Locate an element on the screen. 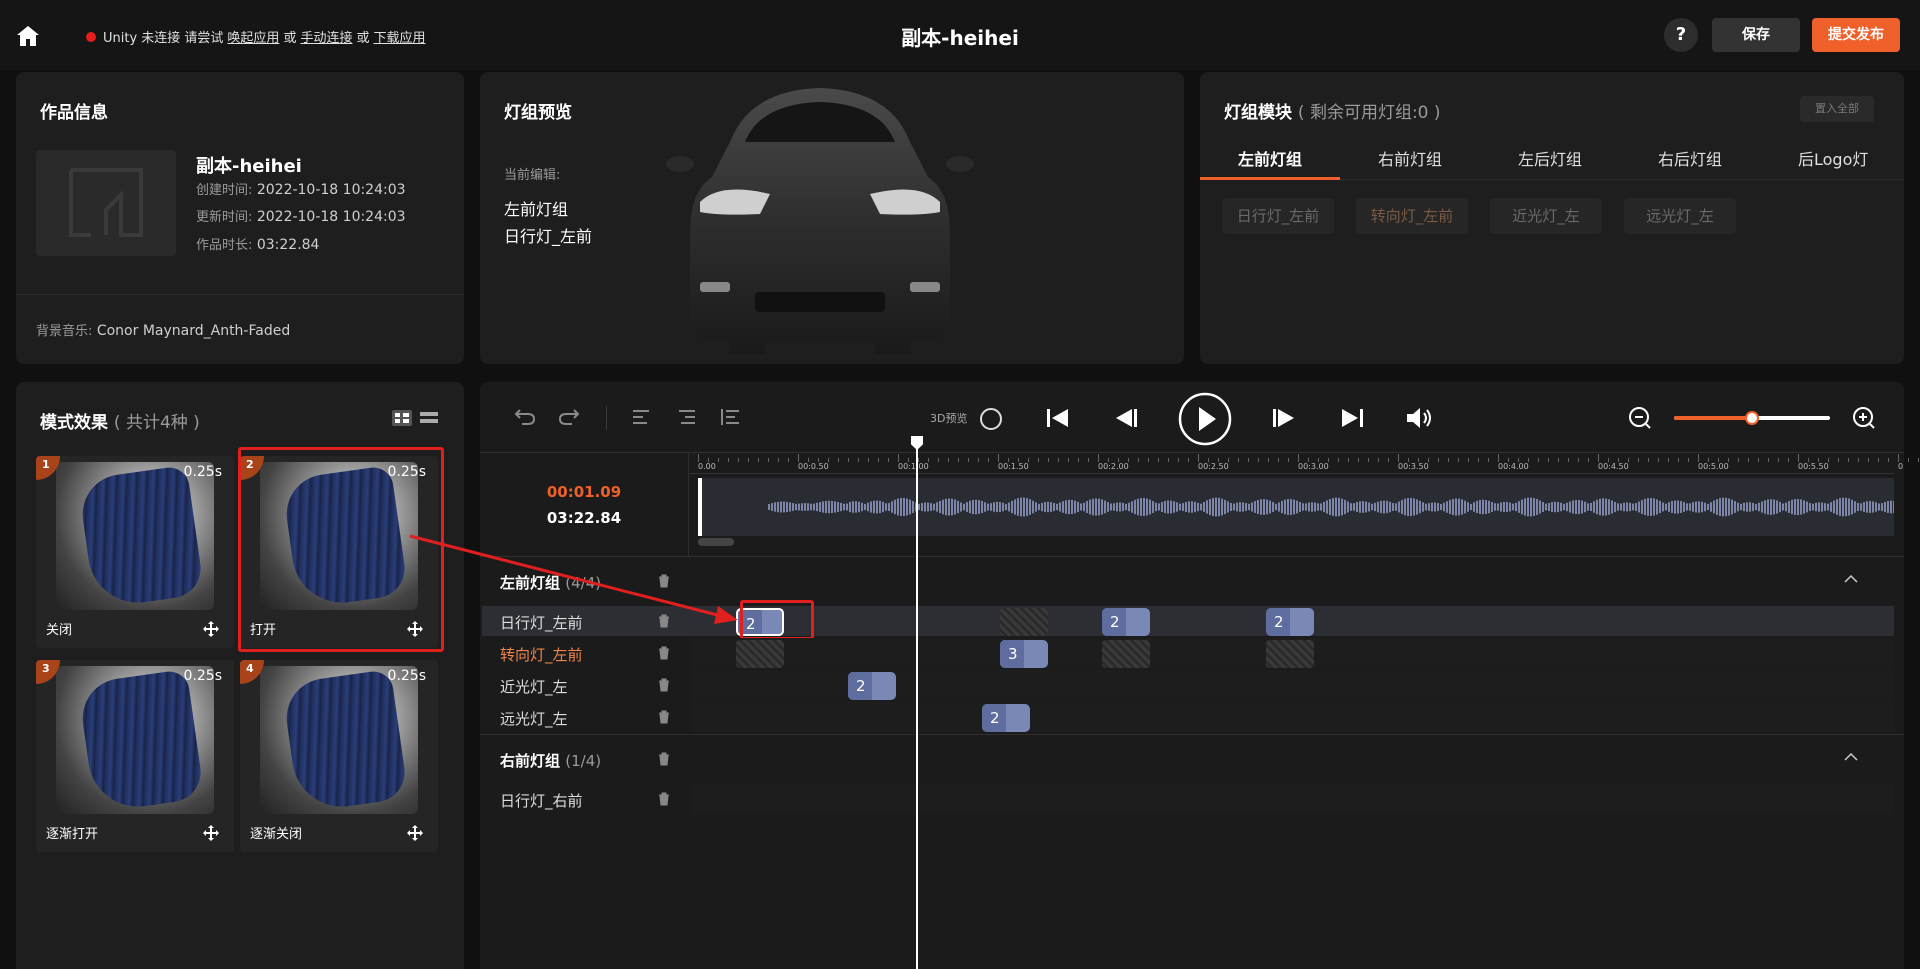 The width and height of the screenshot is (1920, 969). music-label: 背景音乐: is located at coordinates (64, 331).